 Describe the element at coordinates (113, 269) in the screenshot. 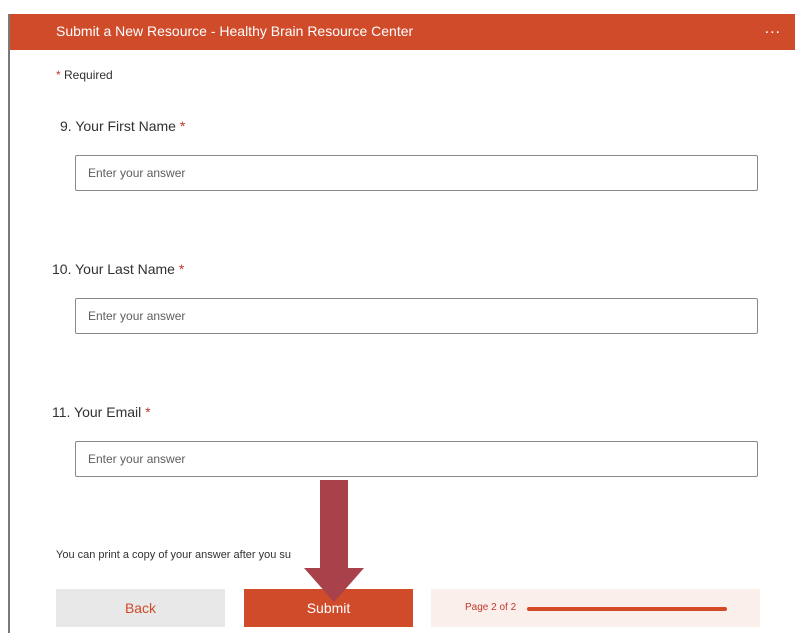

I see `question-label-text: 10. Your Last Name` at that location.